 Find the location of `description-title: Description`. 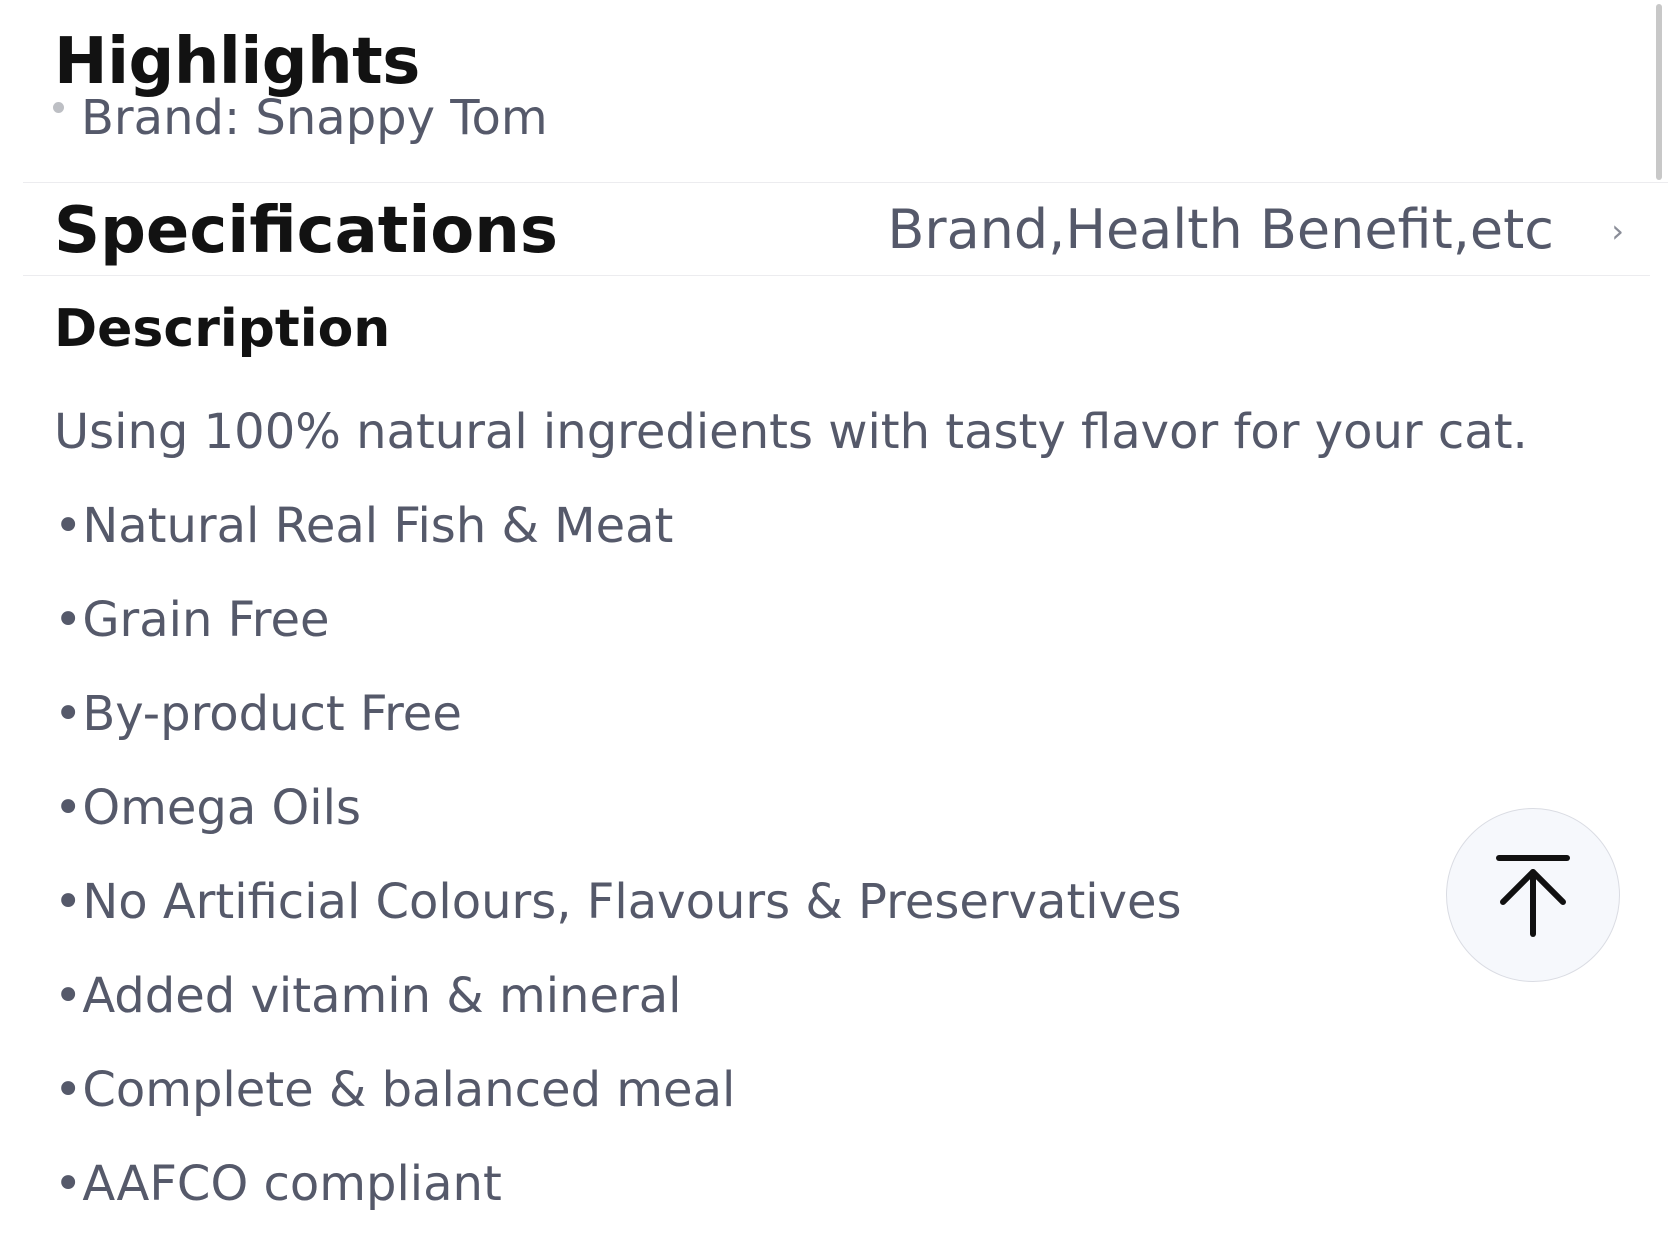

description-title: Description is located at coordinates (222, 329).